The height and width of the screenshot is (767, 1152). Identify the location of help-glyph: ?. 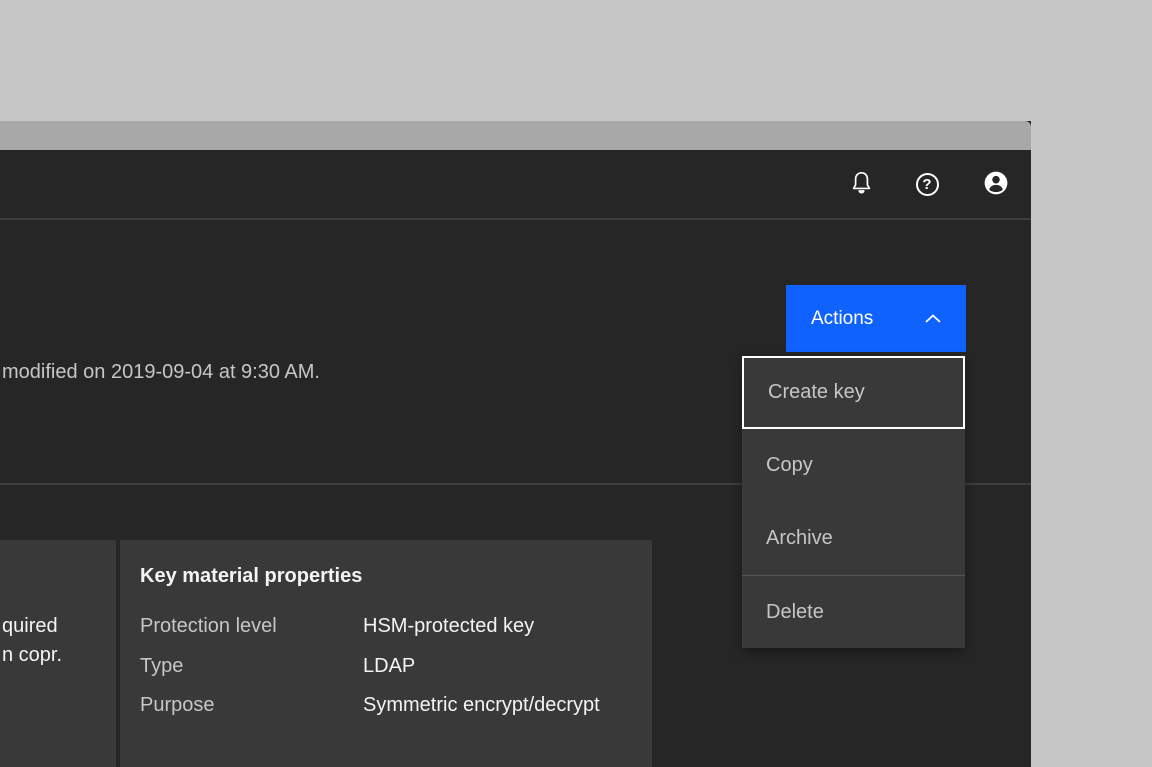
(927, 184).